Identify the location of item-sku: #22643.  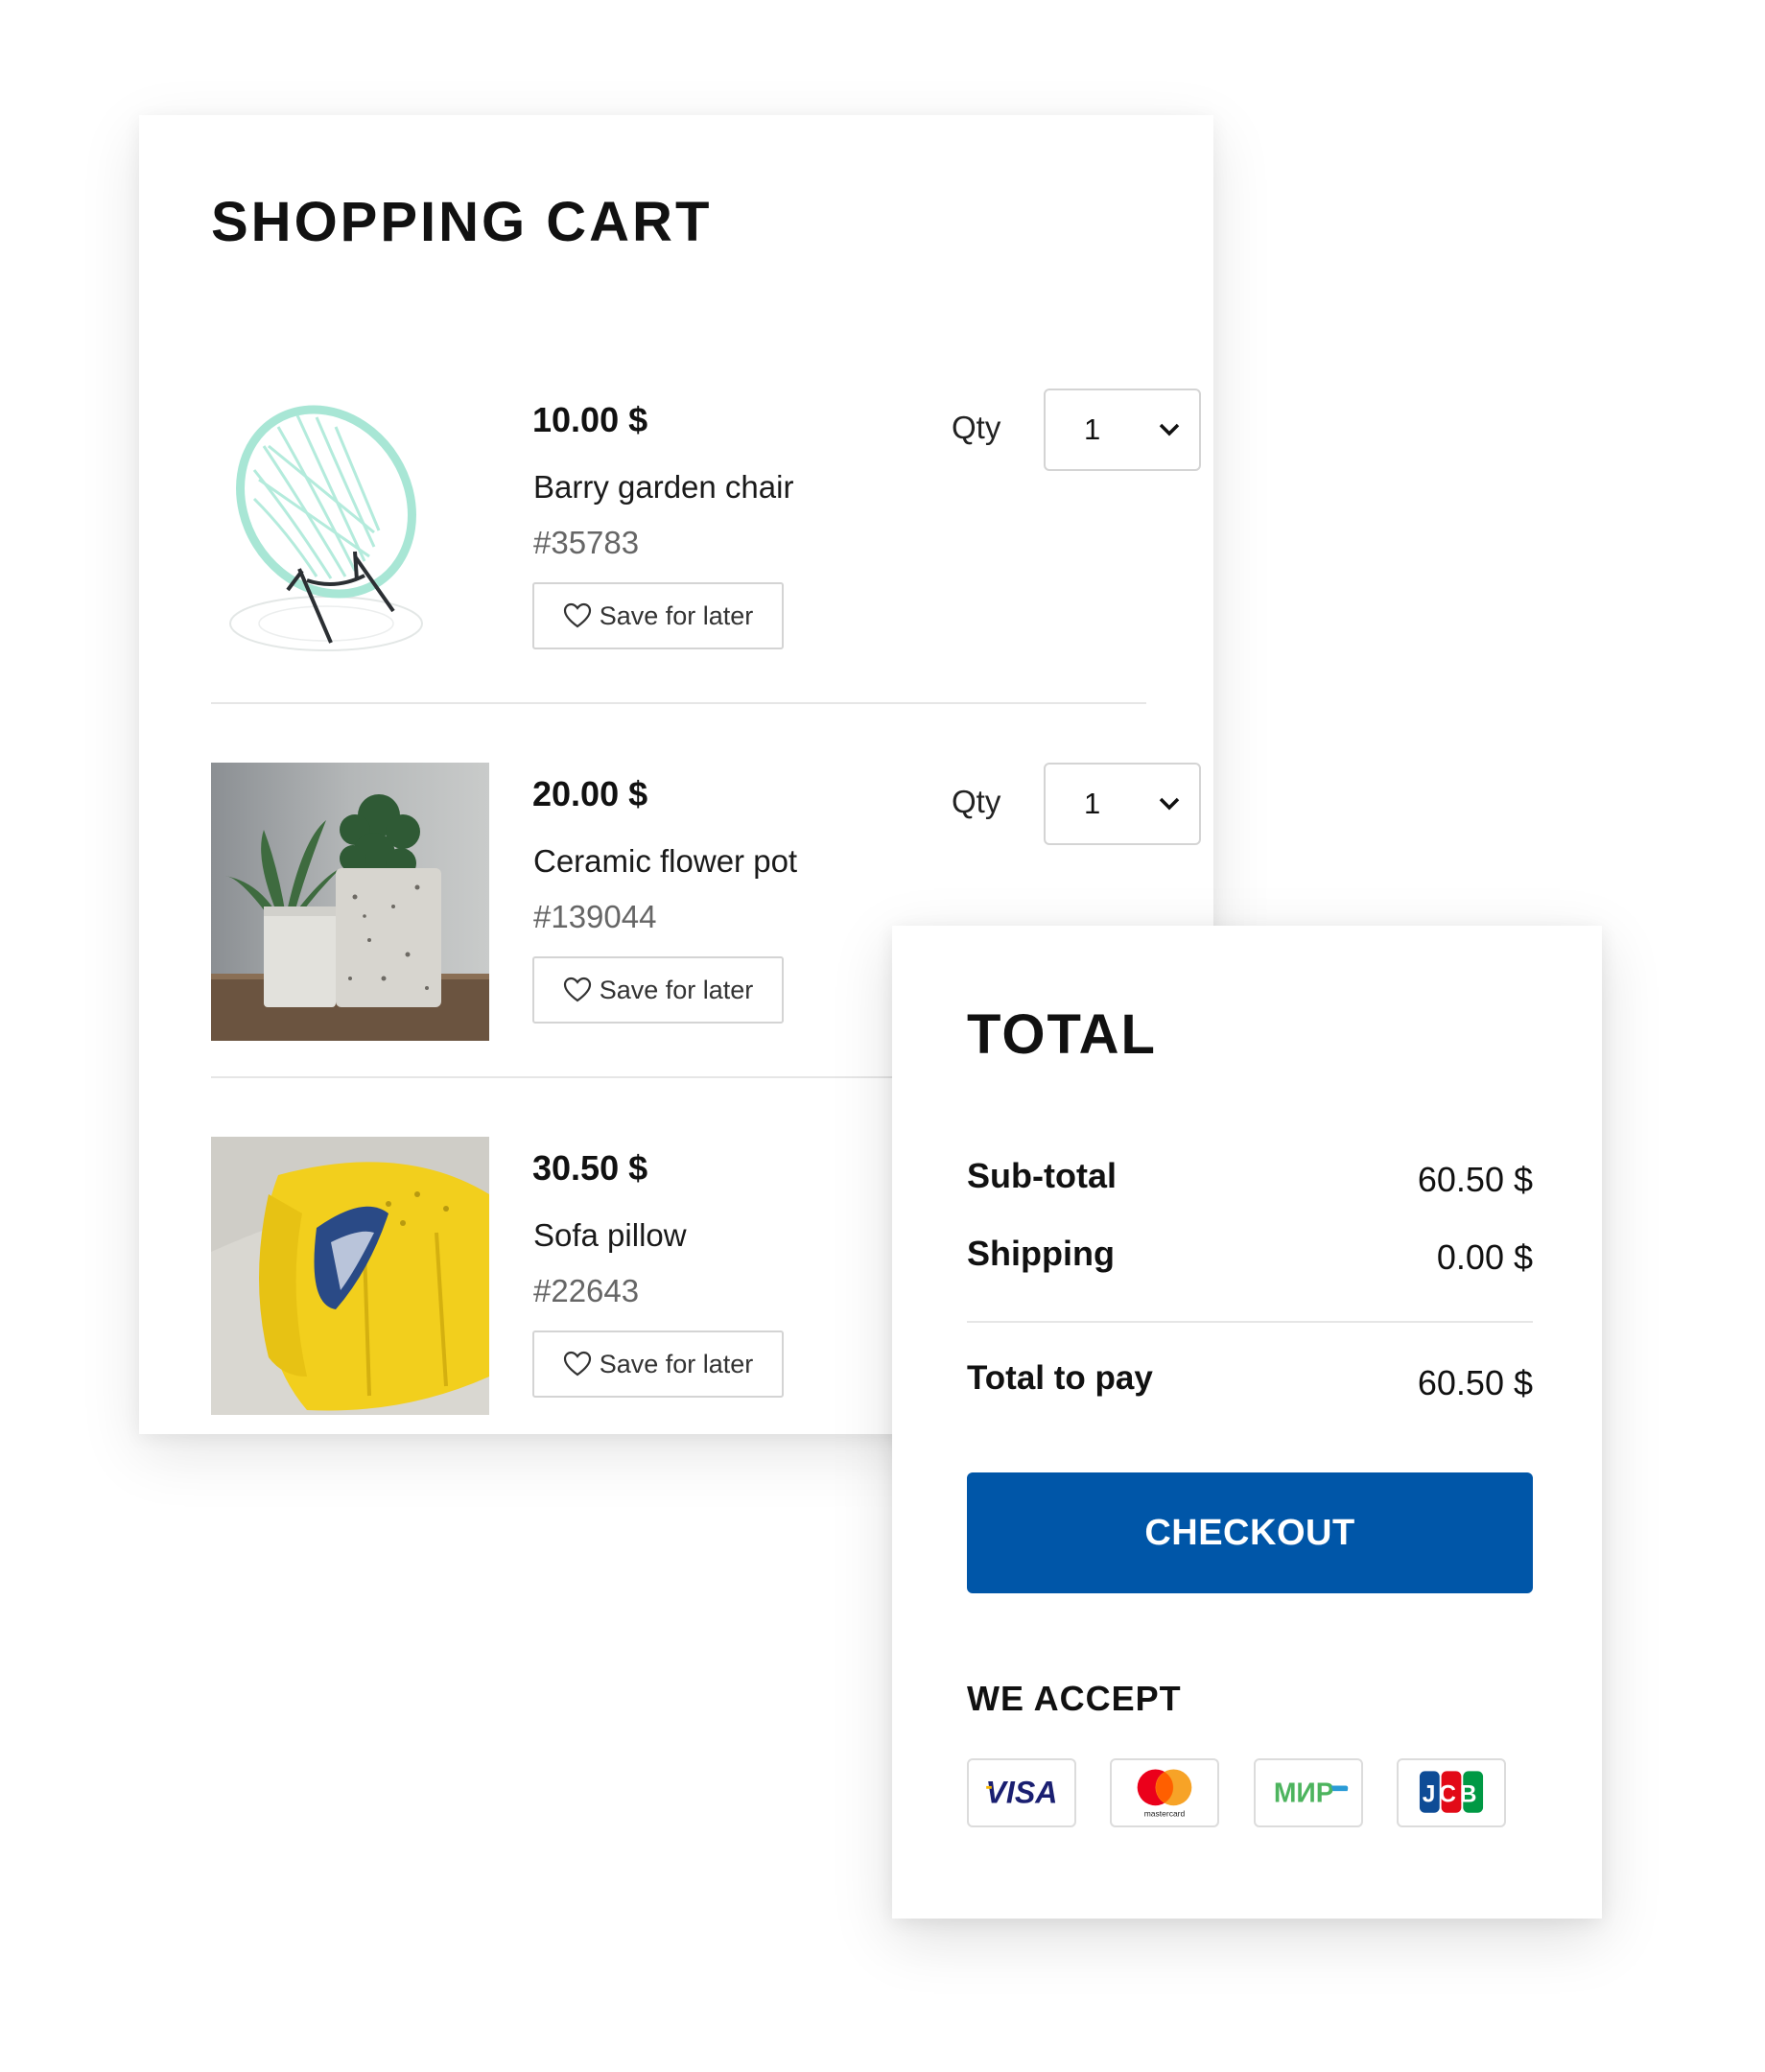
(586, 1290).